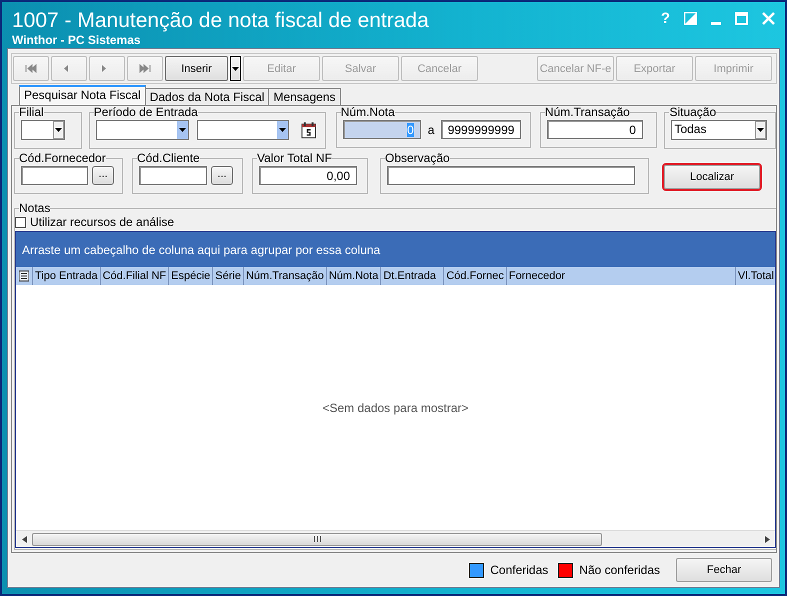 The width and height of the screenshot is (787, 596). Describe the element at coordinates (24, 276) in the screenshot. I see `column-chooser-icon` at that location.